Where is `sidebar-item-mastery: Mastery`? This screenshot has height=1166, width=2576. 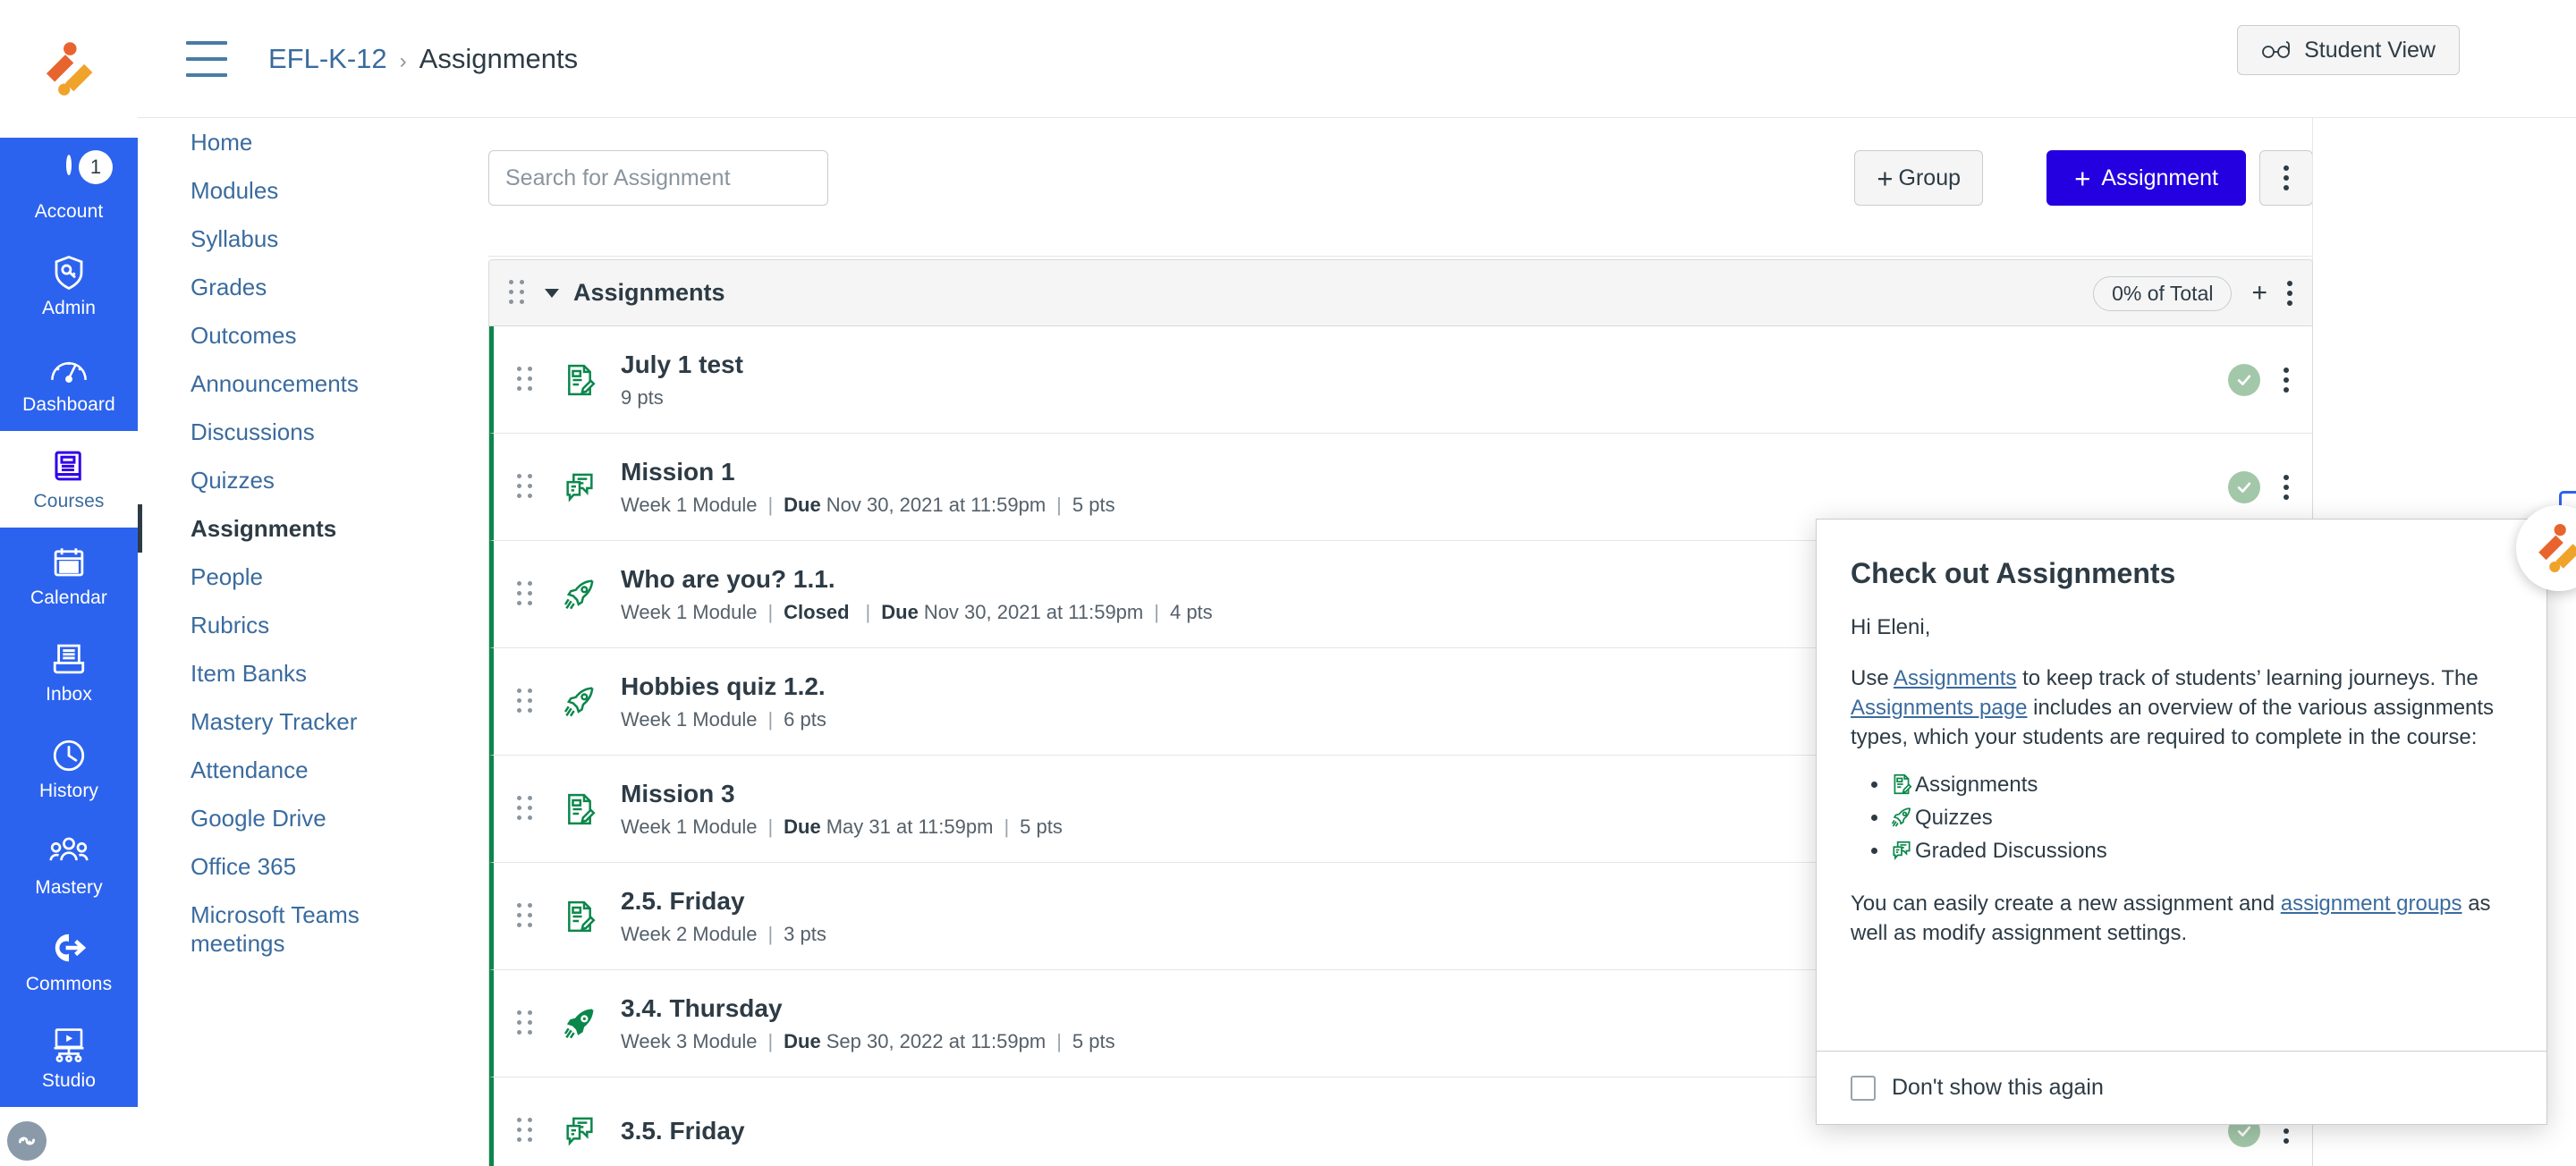 sidebar-item-mastery: Mastery is located at coordinates (69, 865).